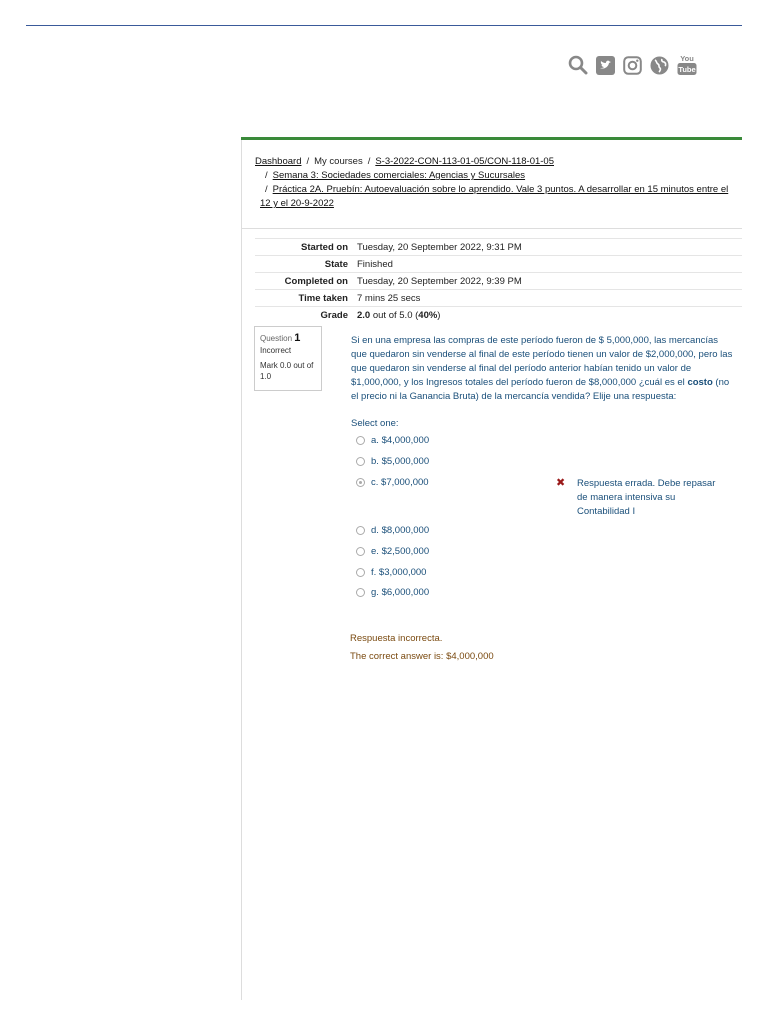 This screenshot has width=768, height=1024. What do you see at coordinates (304, 281) in the screenshot?
I see `summary-label: Completed on` at bounding box center [304, 281].